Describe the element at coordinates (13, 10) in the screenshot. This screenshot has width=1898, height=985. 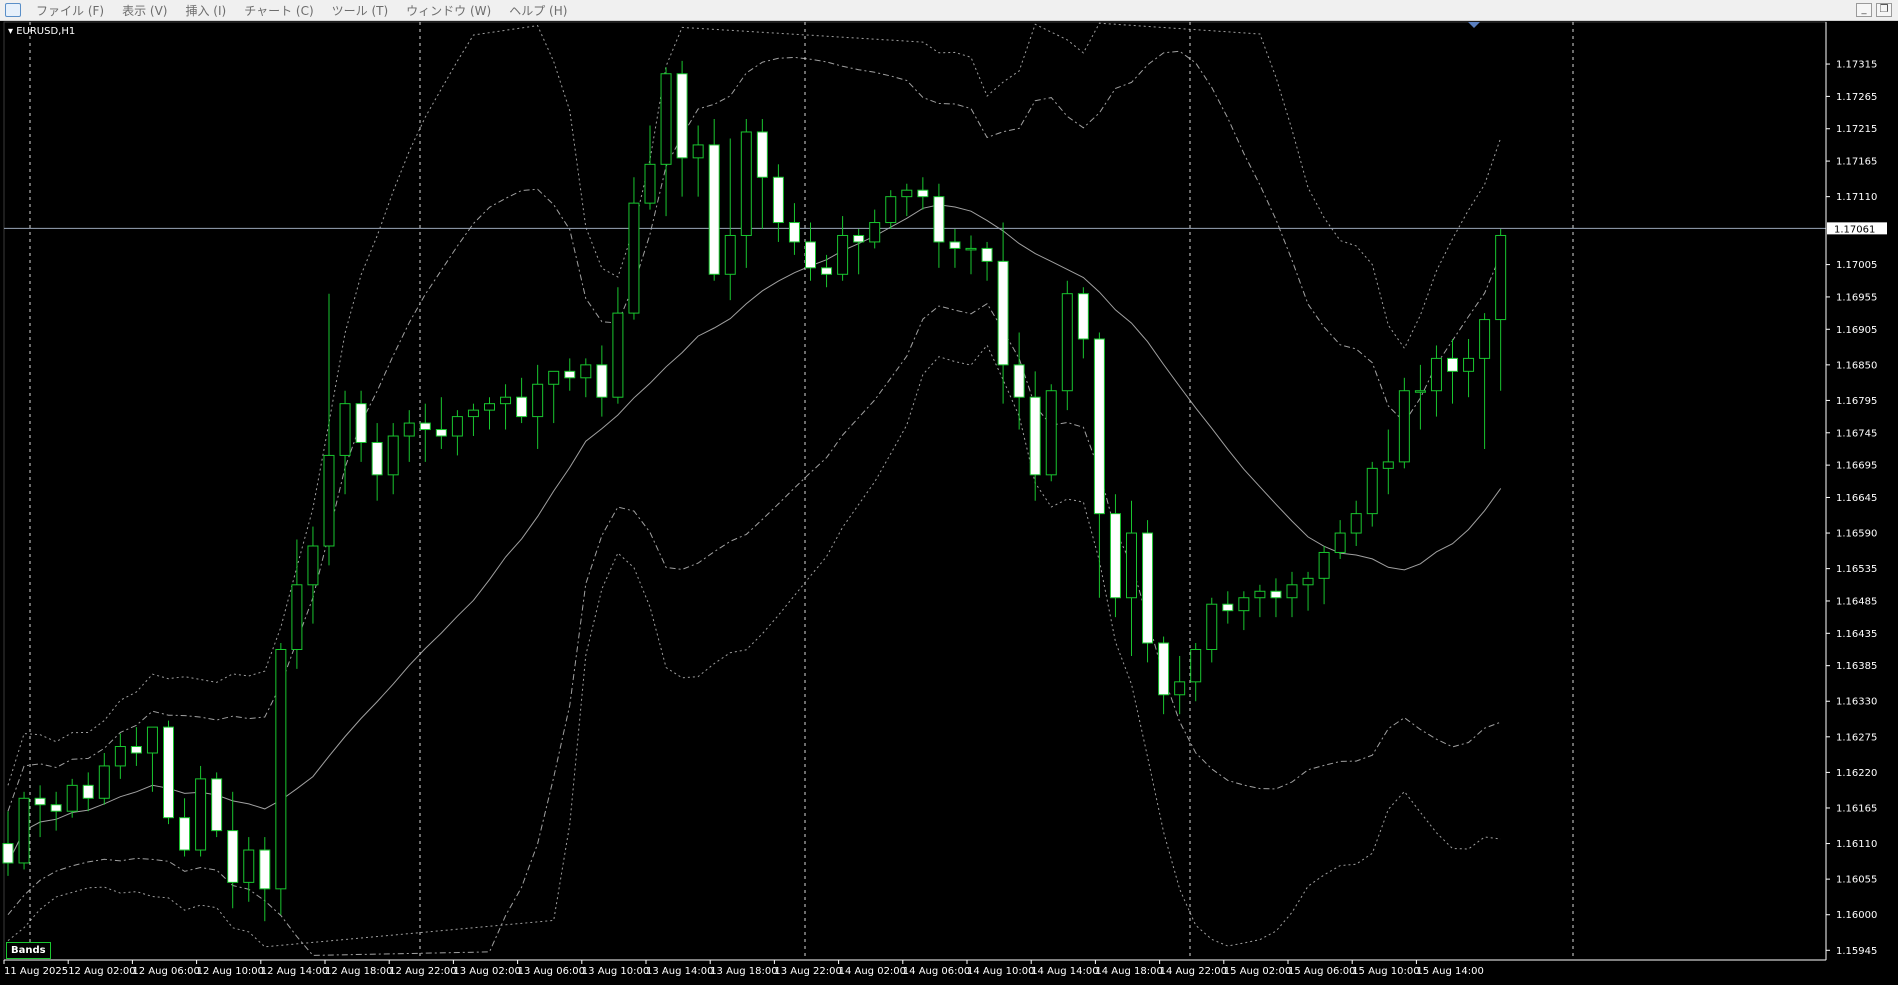
I see `app-icon` at that location.